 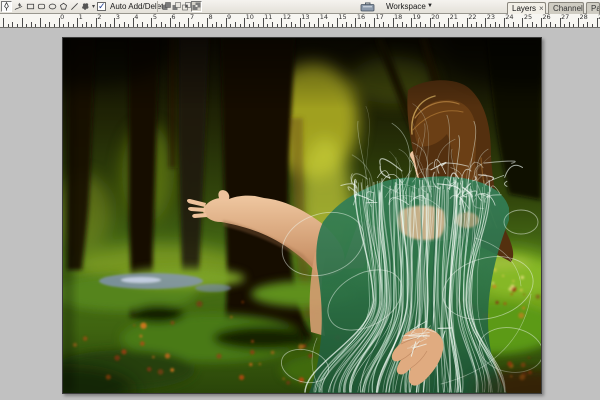 I want to click on ruler-number: 13, so click(x=305, y=17).